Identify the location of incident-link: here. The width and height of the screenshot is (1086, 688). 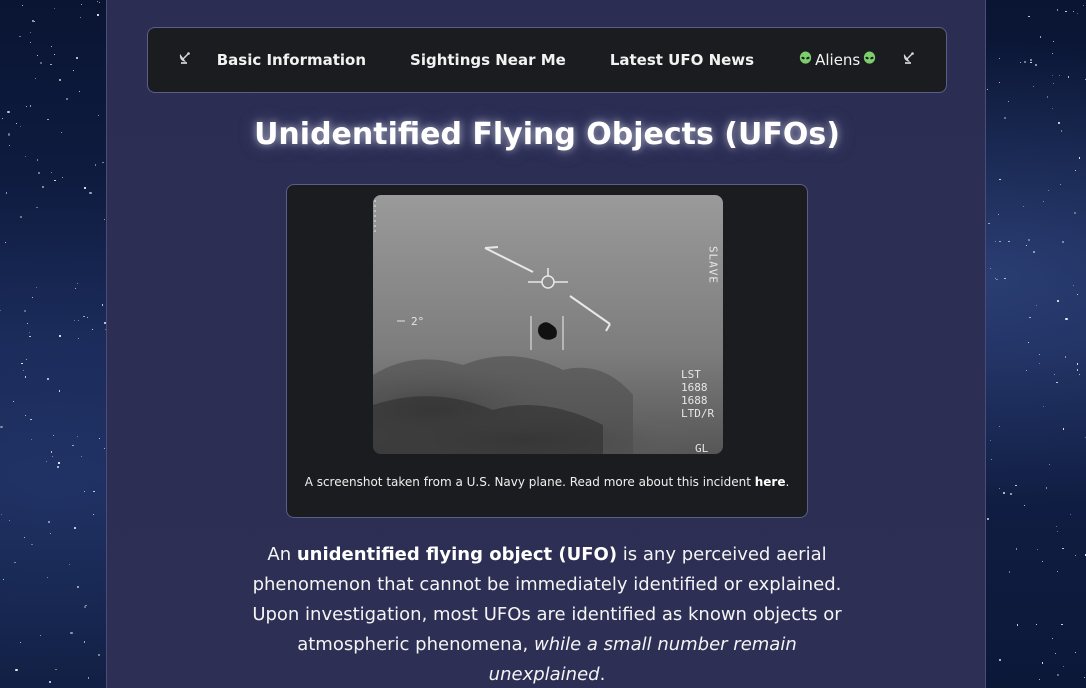
(770, 482).